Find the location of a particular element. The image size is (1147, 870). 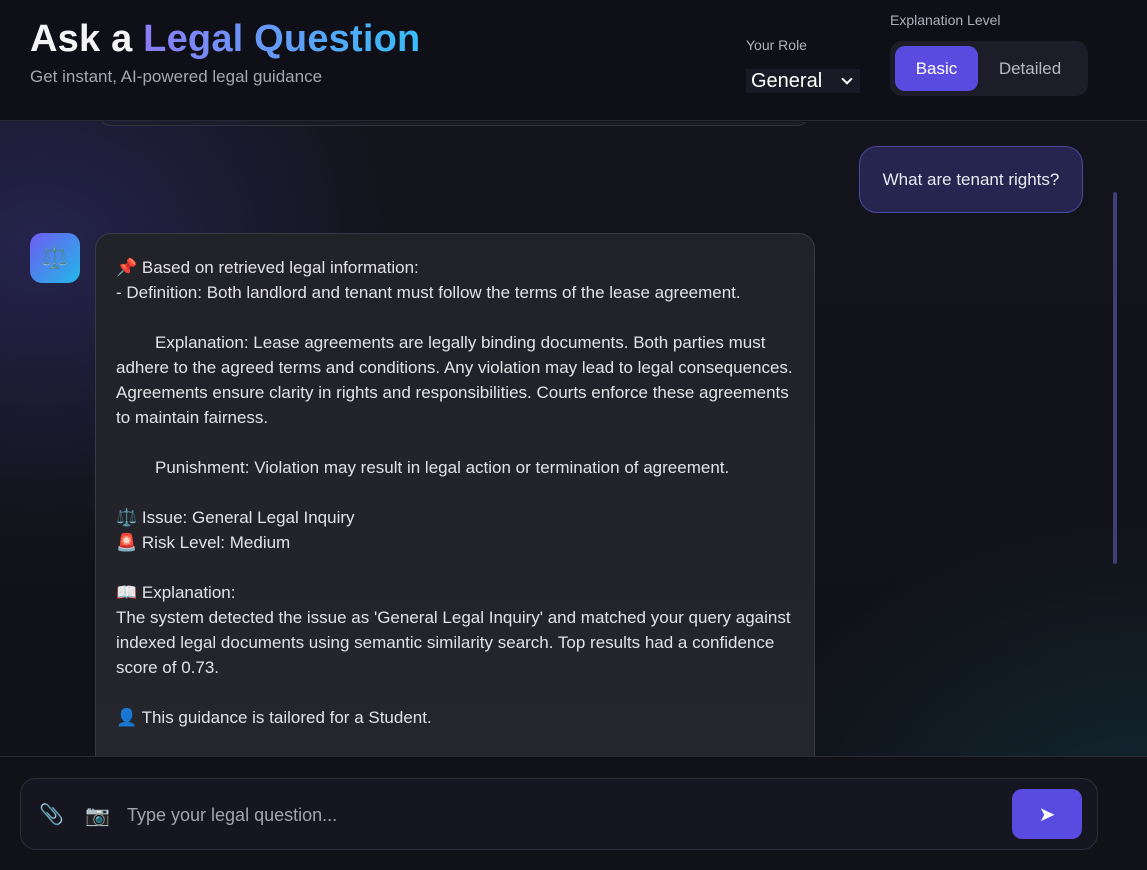

bot-line-header: 📌 Based on retrieved legal information: is located at coordinates (267, 267).